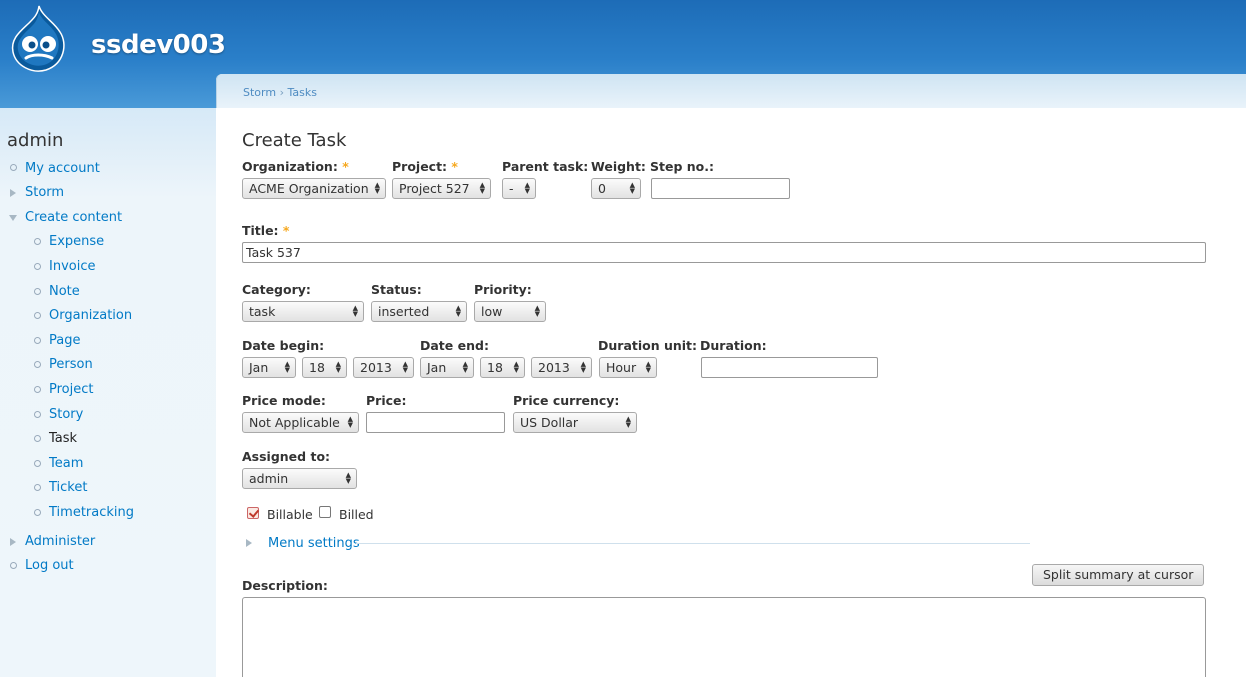 This screenshot has width=1246, height=677. I want to click on sidebar-item-create-content: Create content, so click(73, 217).